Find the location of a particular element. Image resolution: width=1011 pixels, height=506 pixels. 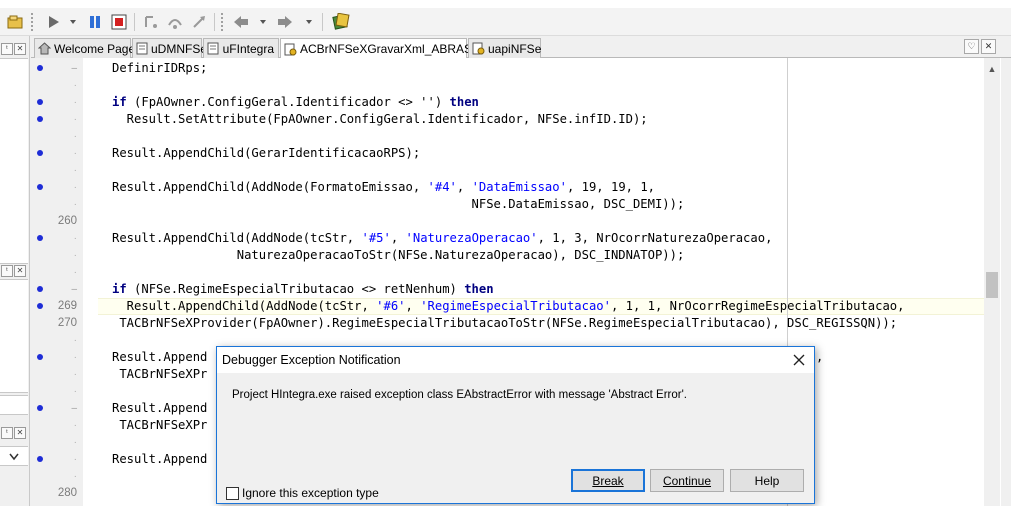

left-panel-field is located at coordinates (14, 405).